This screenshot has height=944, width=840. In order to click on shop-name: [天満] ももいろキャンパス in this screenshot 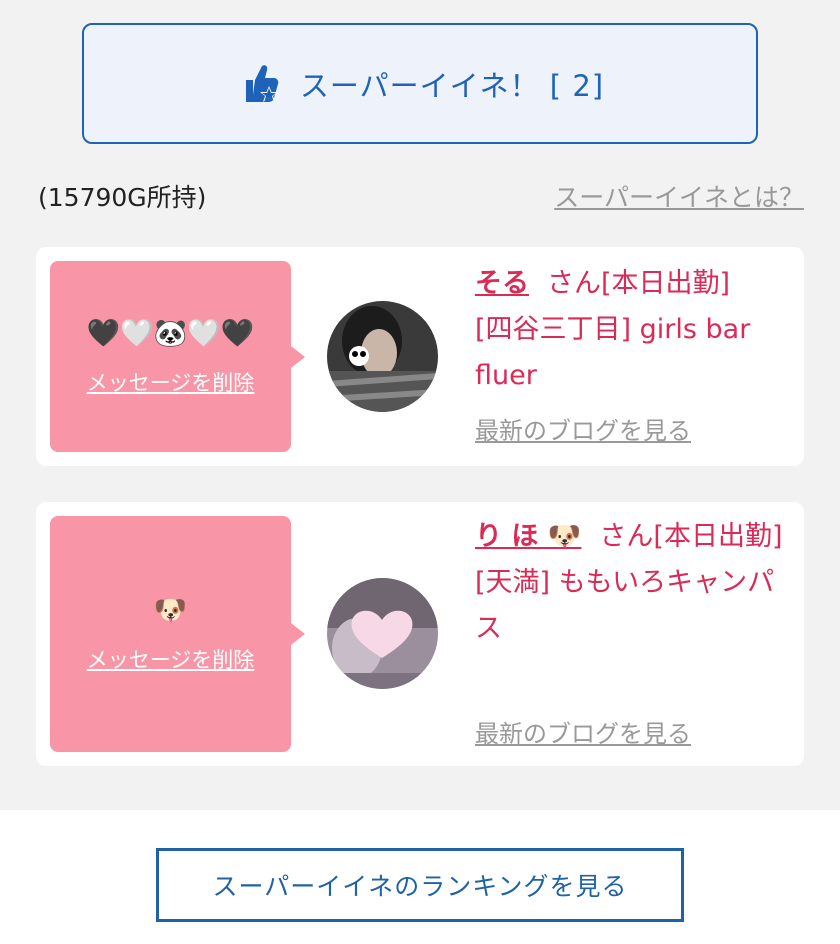, I will do `click(625, 605)`.